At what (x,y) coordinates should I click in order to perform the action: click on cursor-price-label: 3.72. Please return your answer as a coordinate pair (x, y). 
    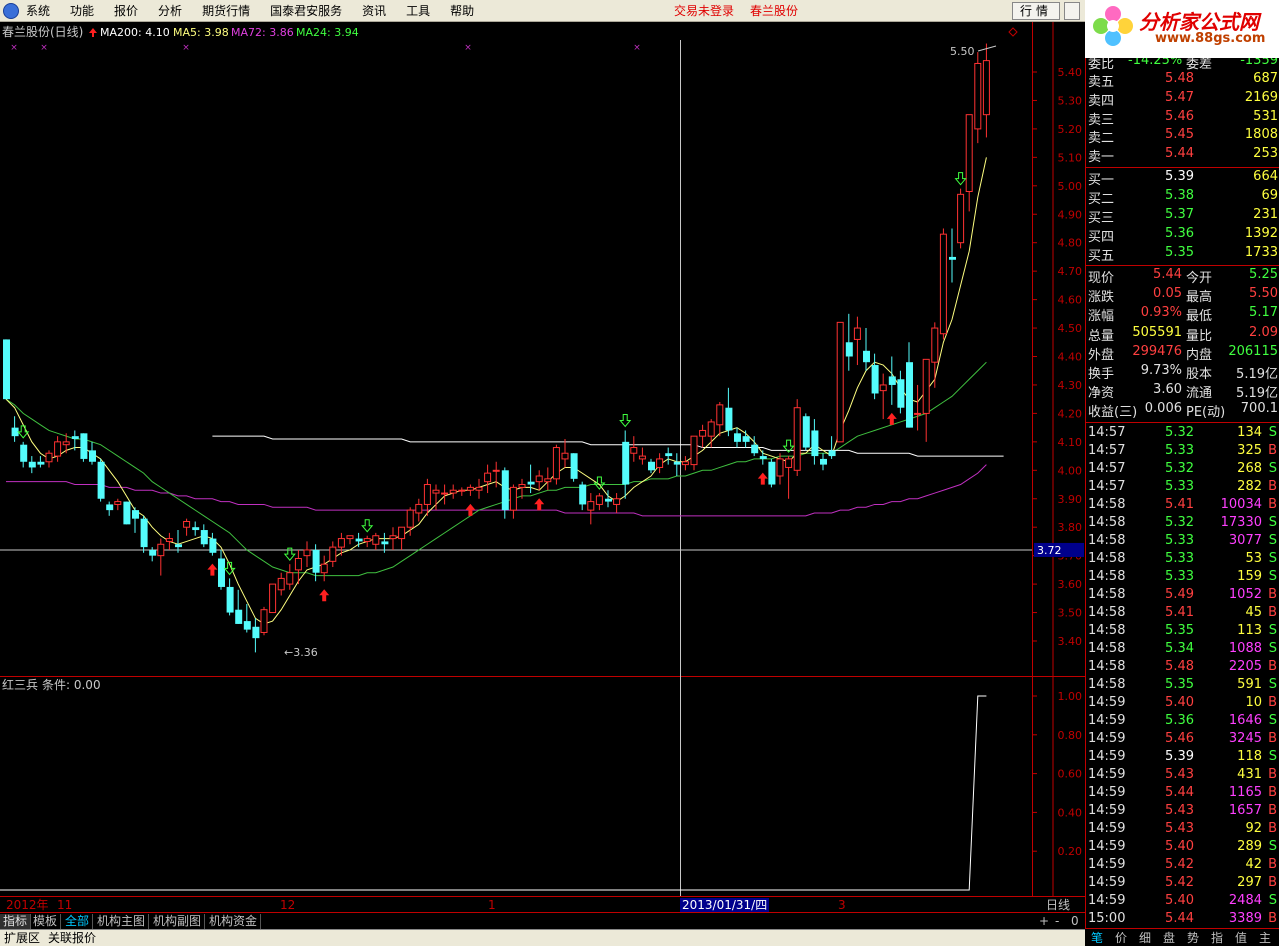
    Looking at the image, I should click on (1049, 550).